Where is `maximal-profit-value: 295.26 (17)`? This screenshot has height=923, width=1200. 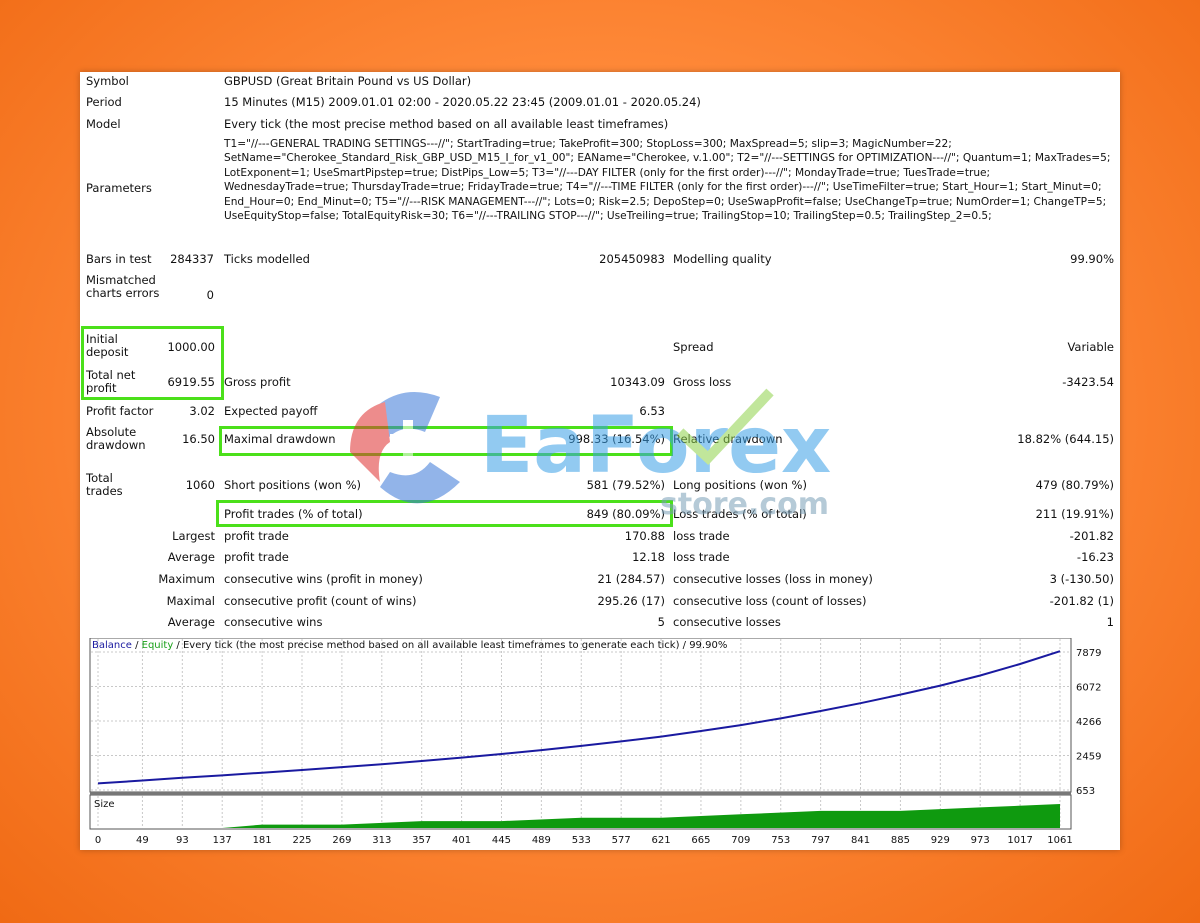
maximal-profit-value: 295.26 (17) is located at coordinates (631, 601).